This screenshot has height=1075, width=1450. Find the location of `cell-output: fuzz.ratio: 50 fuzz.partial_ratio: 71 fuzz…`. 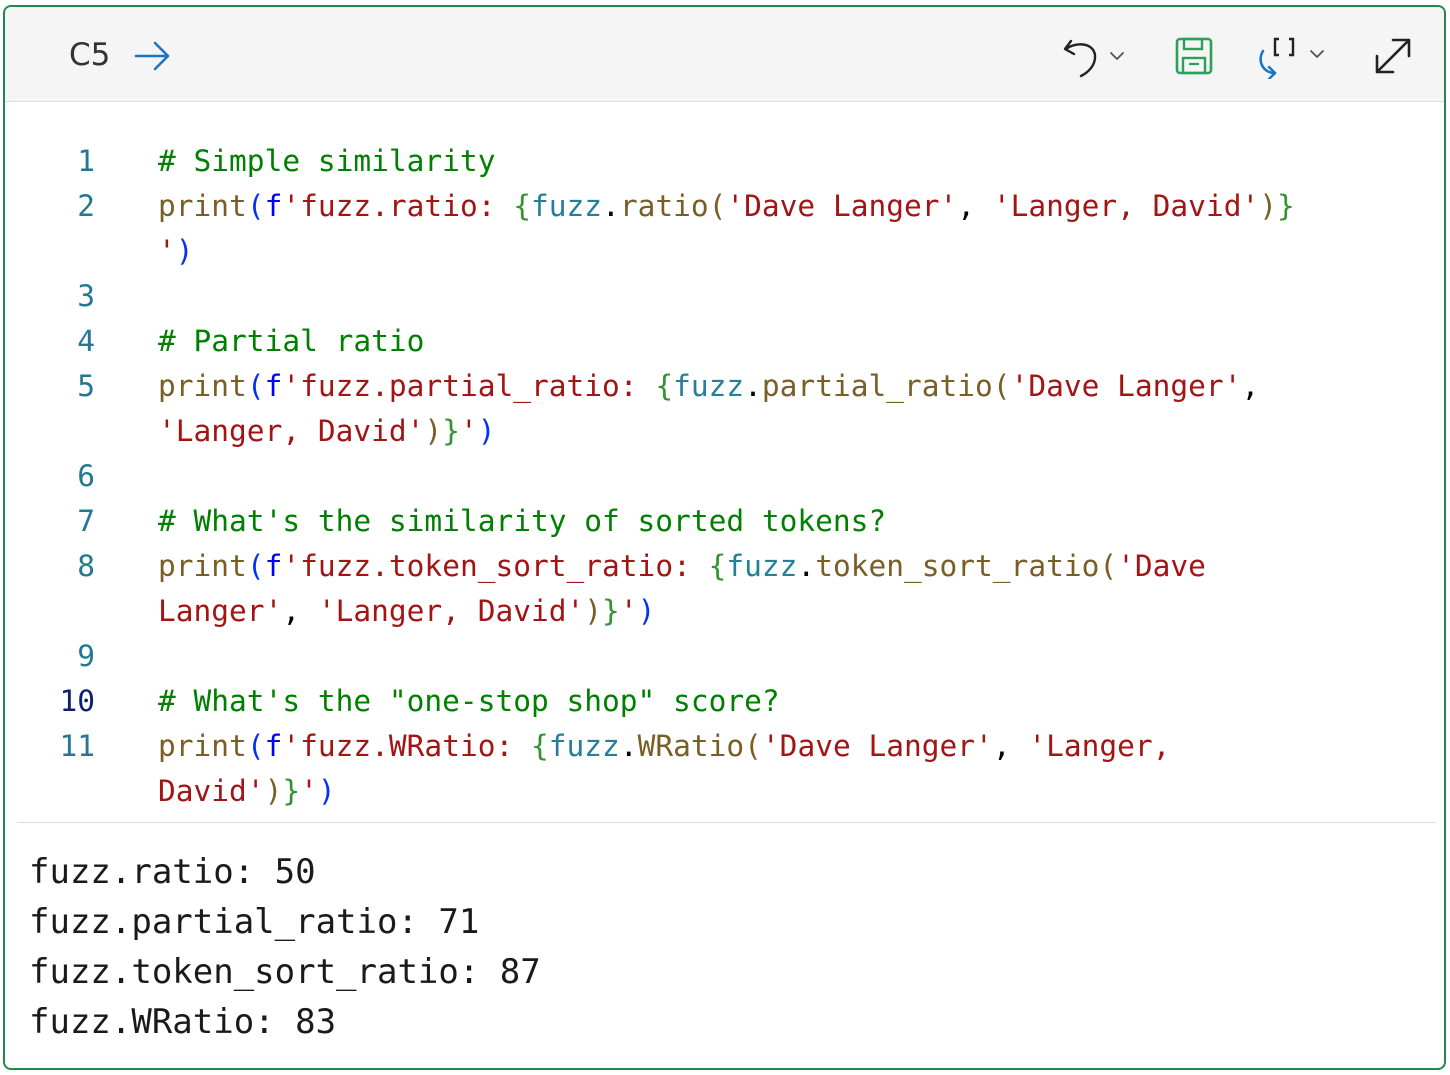

cell-output: fuzz.ratio: 50 fuzz.partial_ratio: 71 fuzz… is located at coordinates (285, 947).